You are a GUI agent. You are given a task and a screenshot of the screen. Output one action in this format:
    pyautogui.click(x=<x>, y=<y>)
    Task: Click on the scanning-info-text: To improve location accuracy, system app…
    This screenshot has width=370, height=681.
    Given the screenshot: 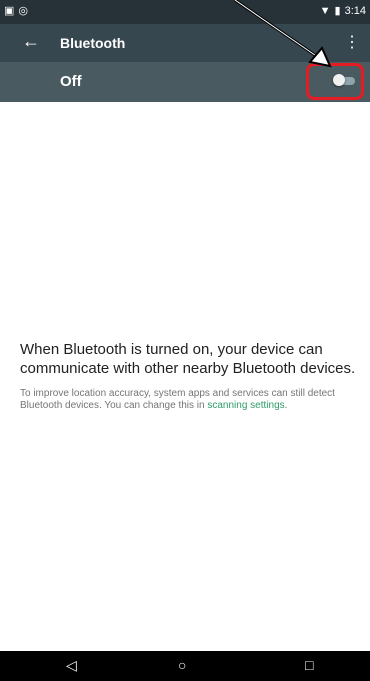 What is the action you would take?
    pyautogui.click(x=190, y=400)
    